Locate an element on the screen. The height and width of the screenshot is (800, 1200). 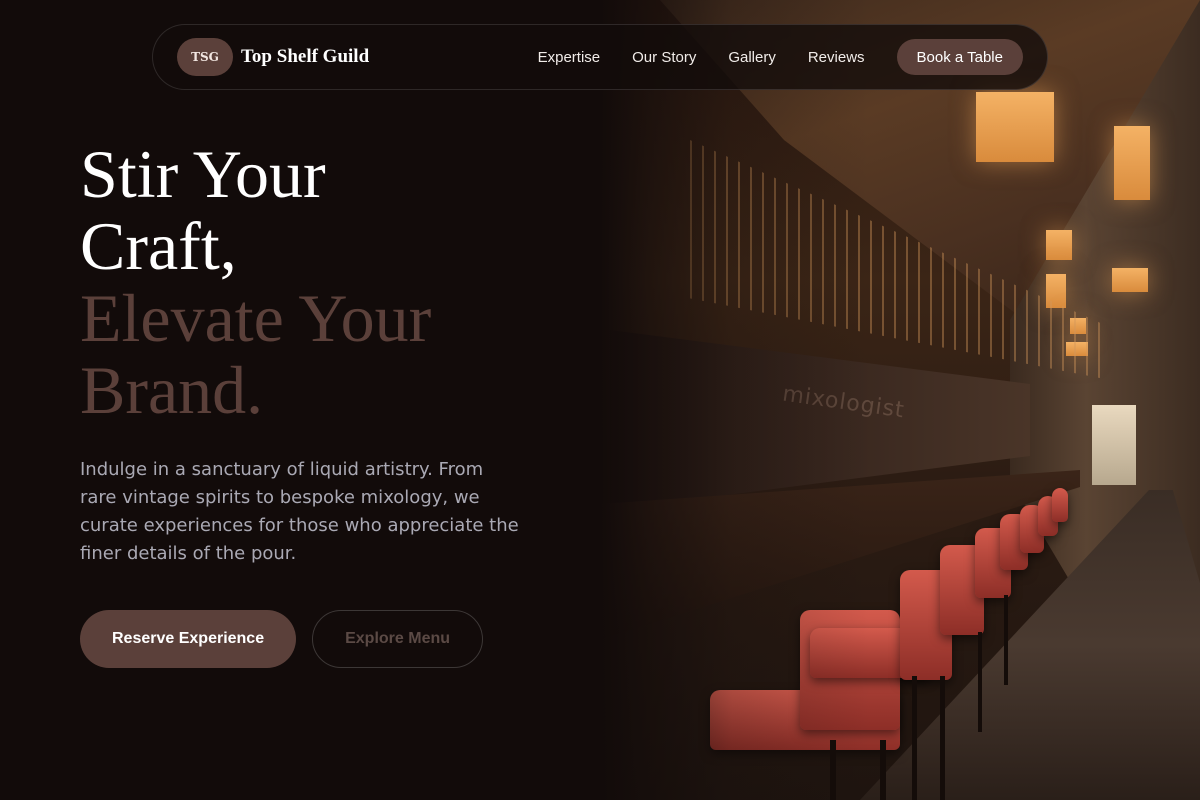
headline-line-4: Brand. is located at coordinates (172, 390).